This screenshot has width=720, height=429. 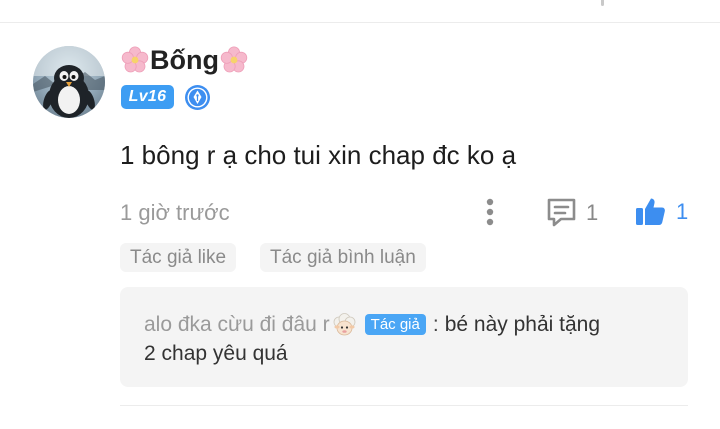 What do you see at coordinates (404, 405) in the screenshot?
I see `bottom-divider` at bounding box center [404, 405].